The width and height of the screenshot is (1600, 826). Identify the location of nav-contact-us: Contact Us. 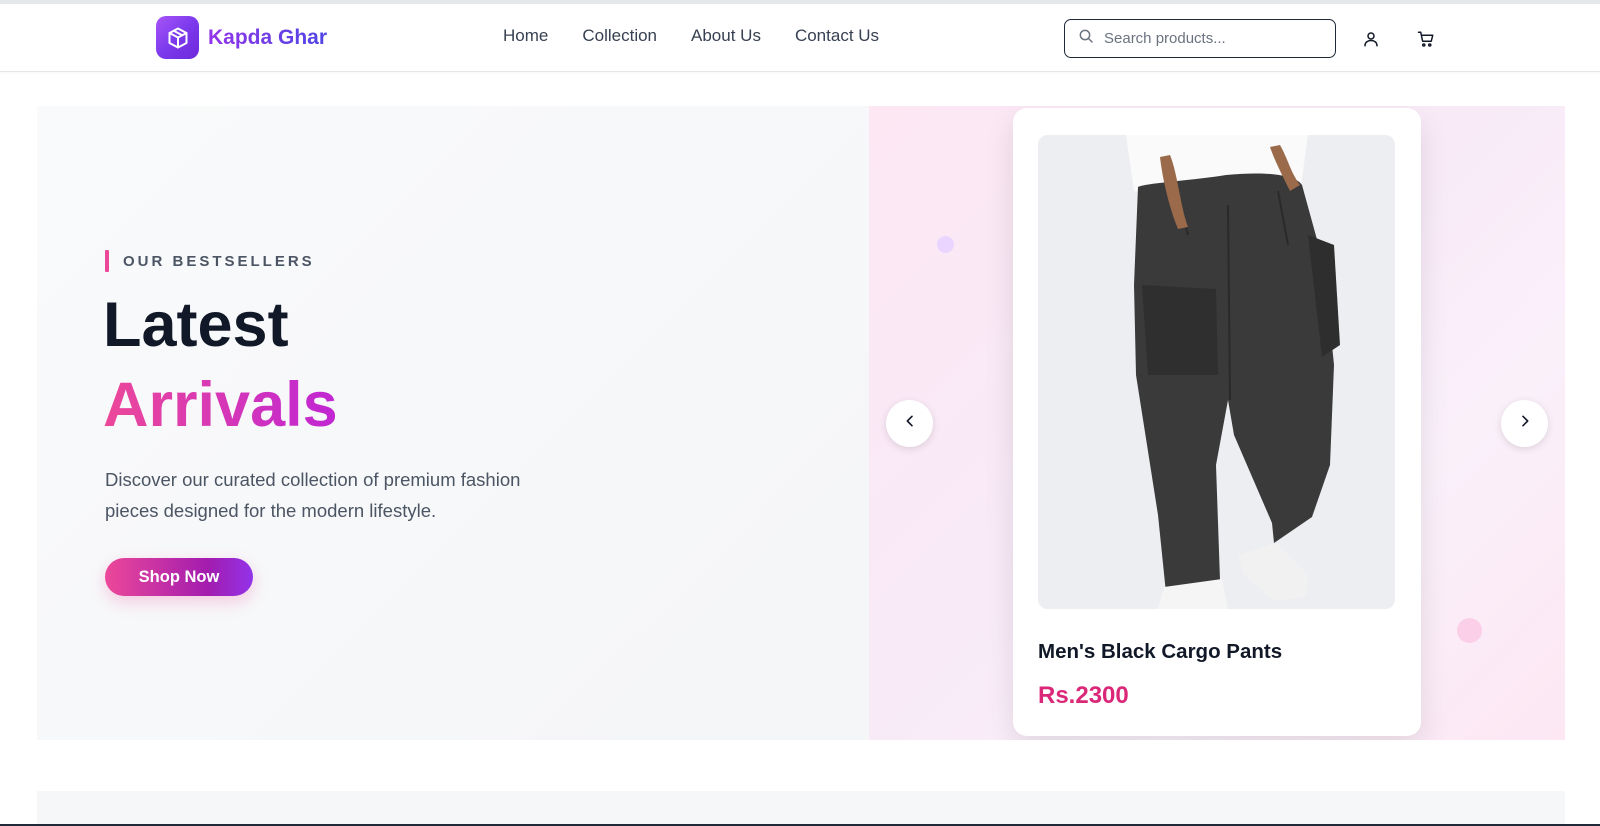
(837, 36).